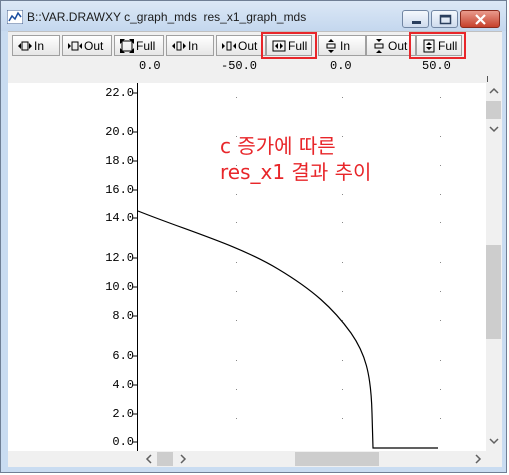 This screenshot has height=475, width=509. What do you see at coordinates (494, 91) in the screenshot?
I see `scroll-up-icon` at bounding box center [494, 91].